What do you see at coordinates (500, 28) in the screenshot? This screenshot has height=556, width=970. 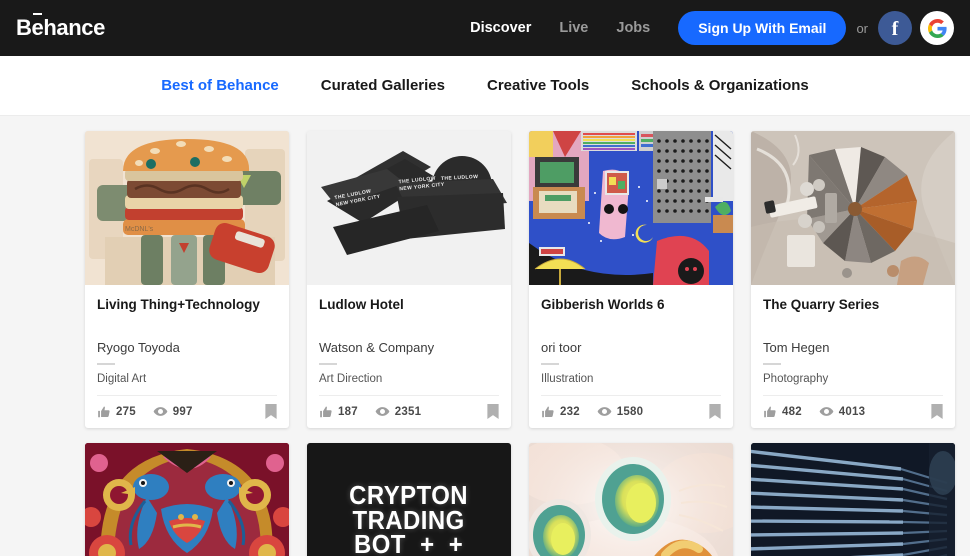 I see `nav-link-discover: Discover` at bounding box center [500, 28].